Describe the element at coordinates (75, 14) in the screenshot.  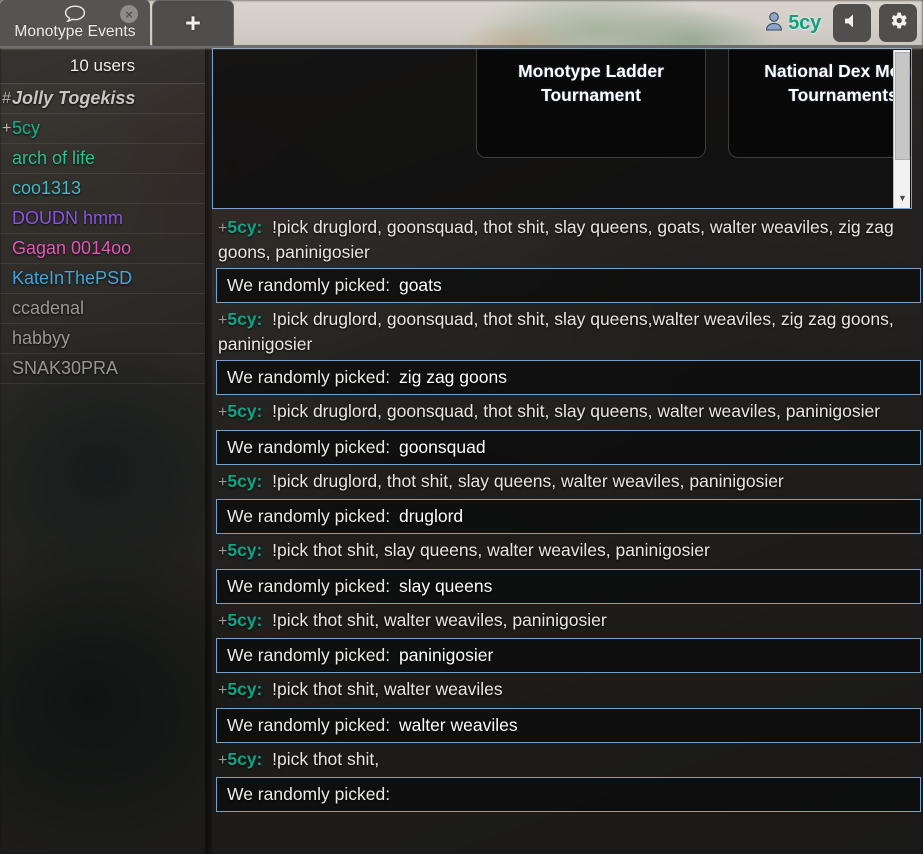
I see `chat-bubble-icon` at that location.